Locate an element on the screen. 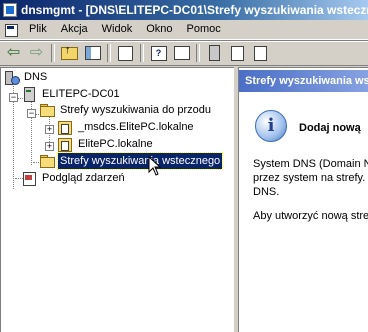 The image size is (368, 332). up-button is located at coordinates (69, 53).